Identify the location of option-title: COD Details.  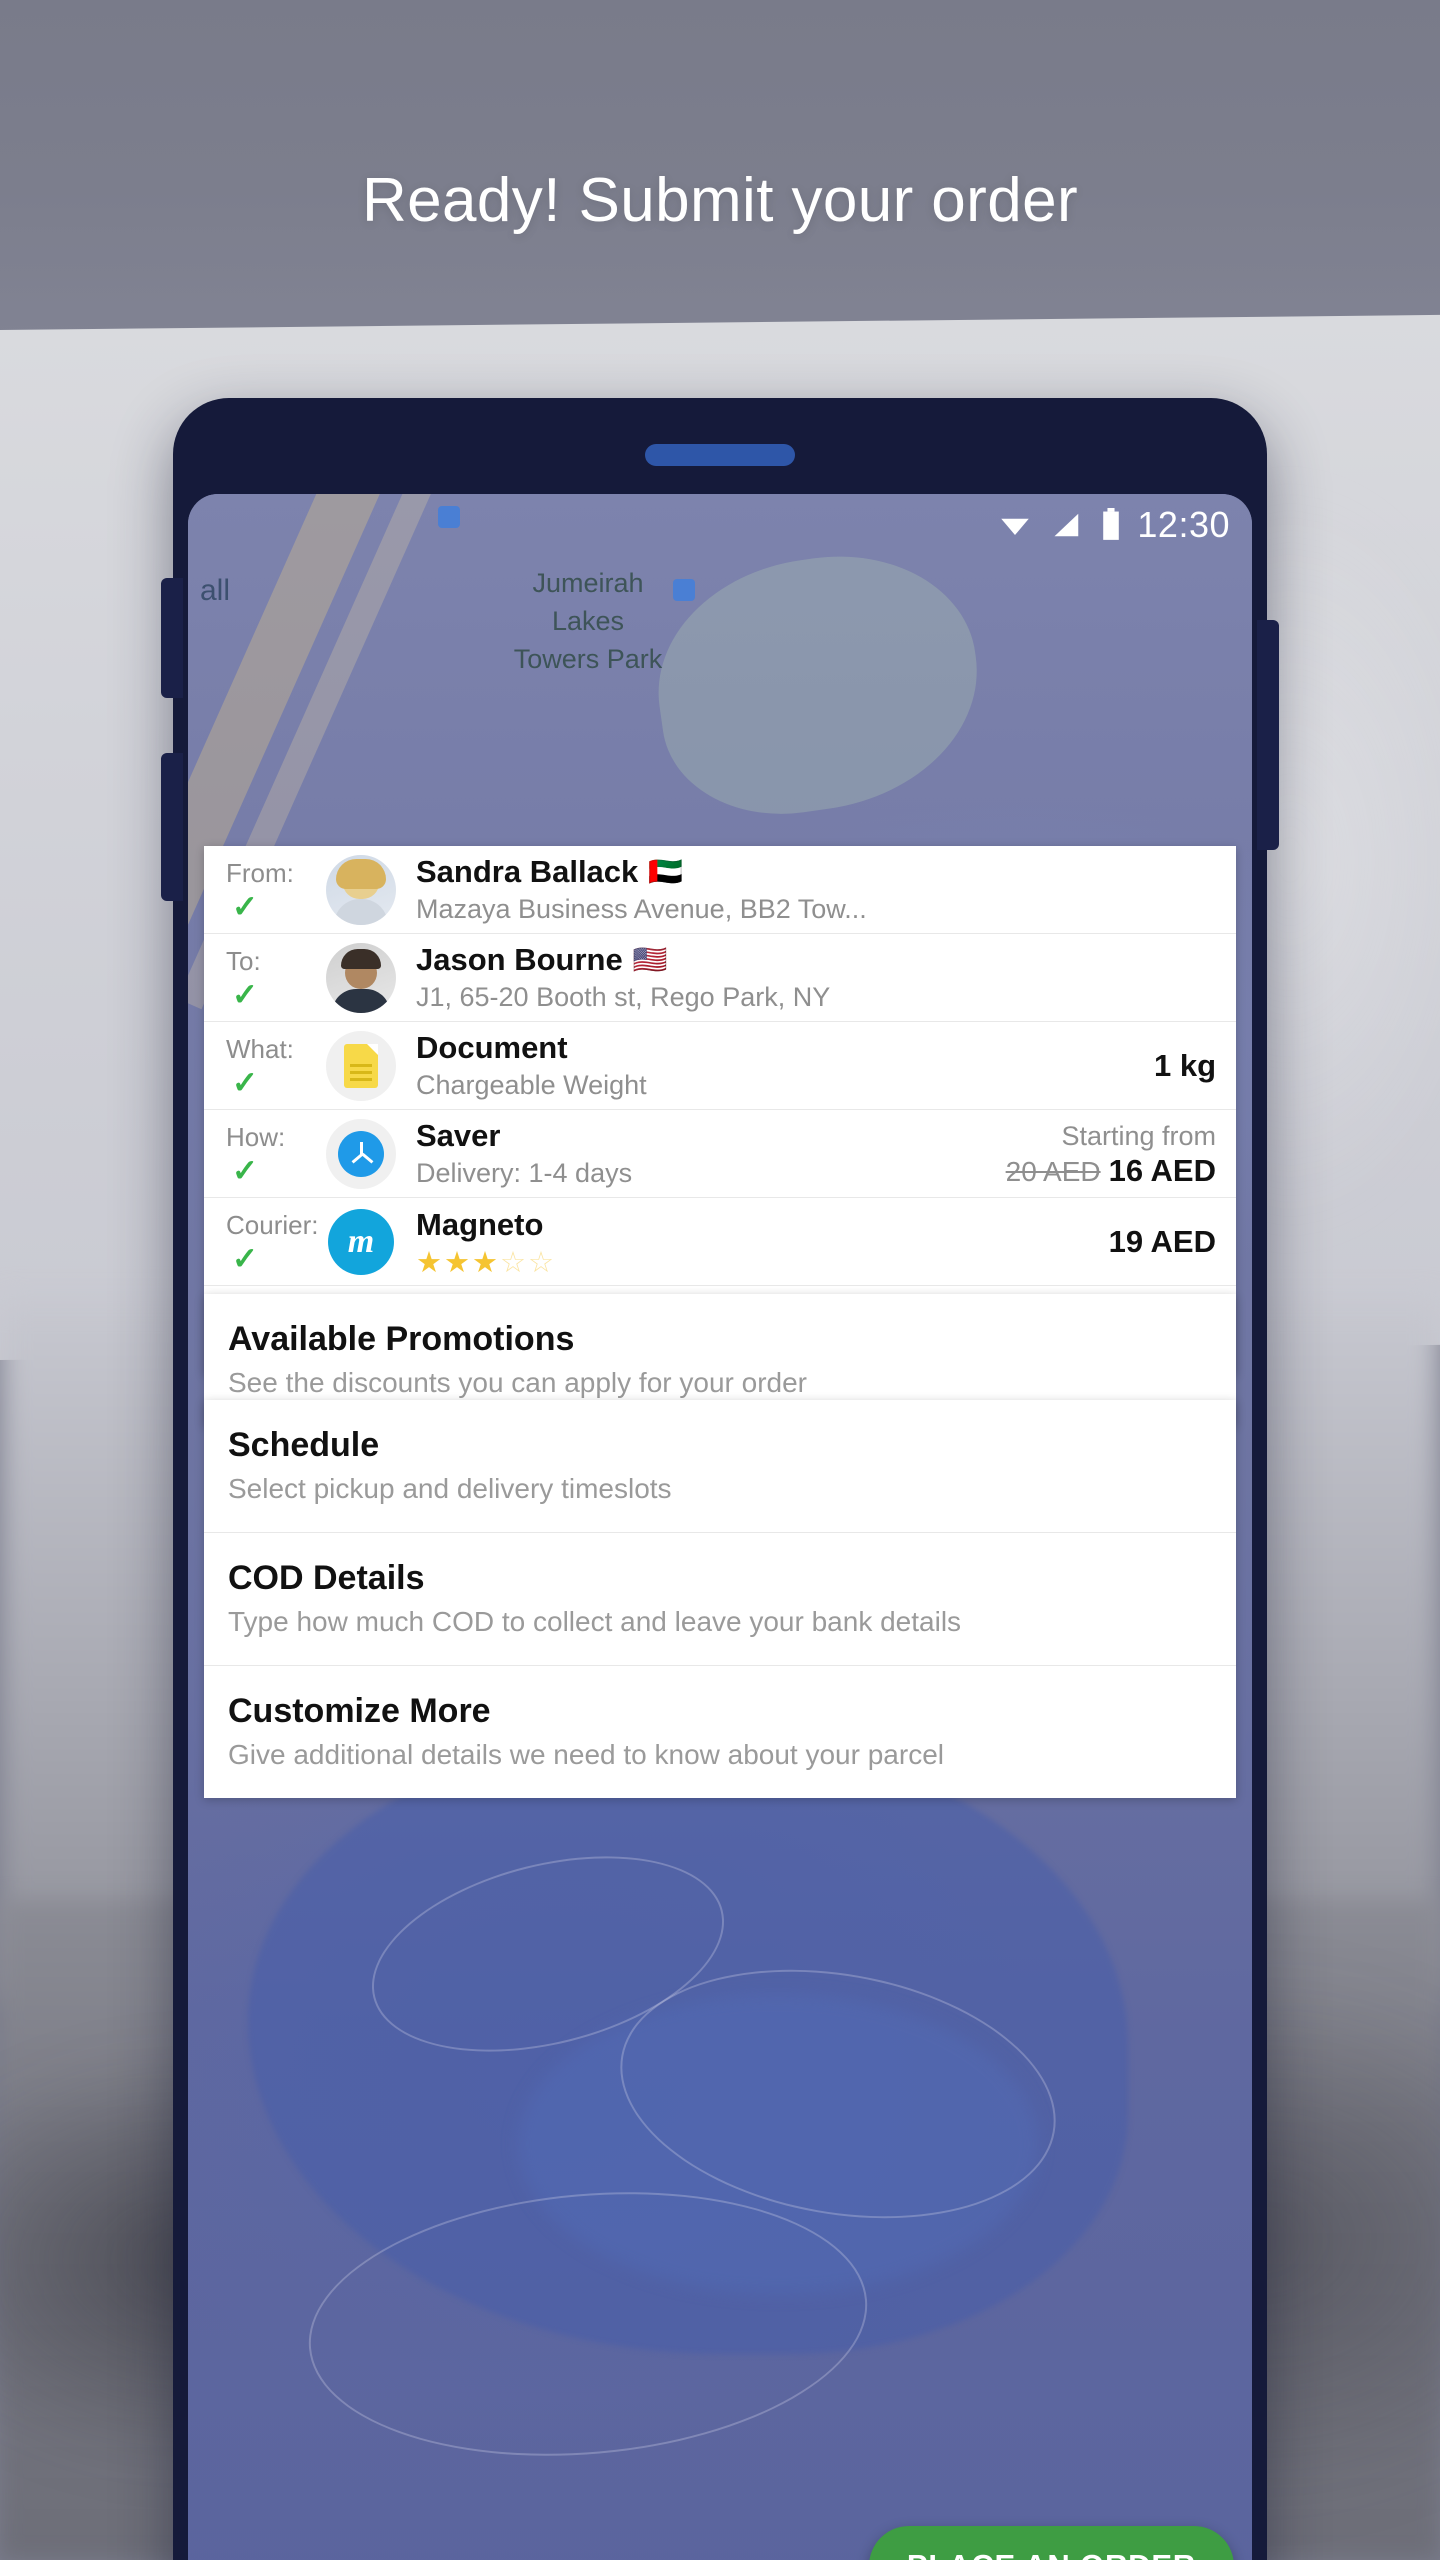
(326, 1578).